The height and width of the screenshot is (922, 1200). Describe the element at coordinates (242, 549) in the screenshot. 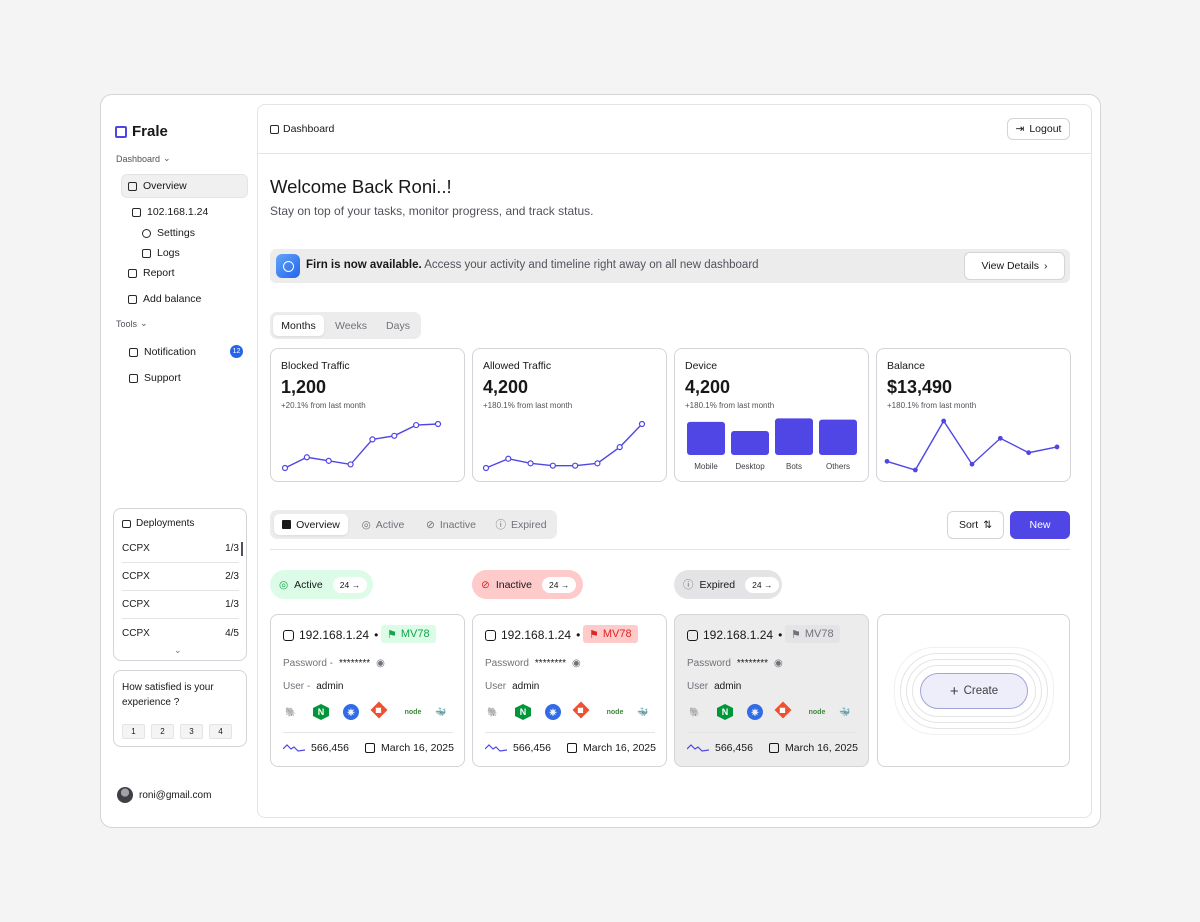

I see `scrollbar` at that location.